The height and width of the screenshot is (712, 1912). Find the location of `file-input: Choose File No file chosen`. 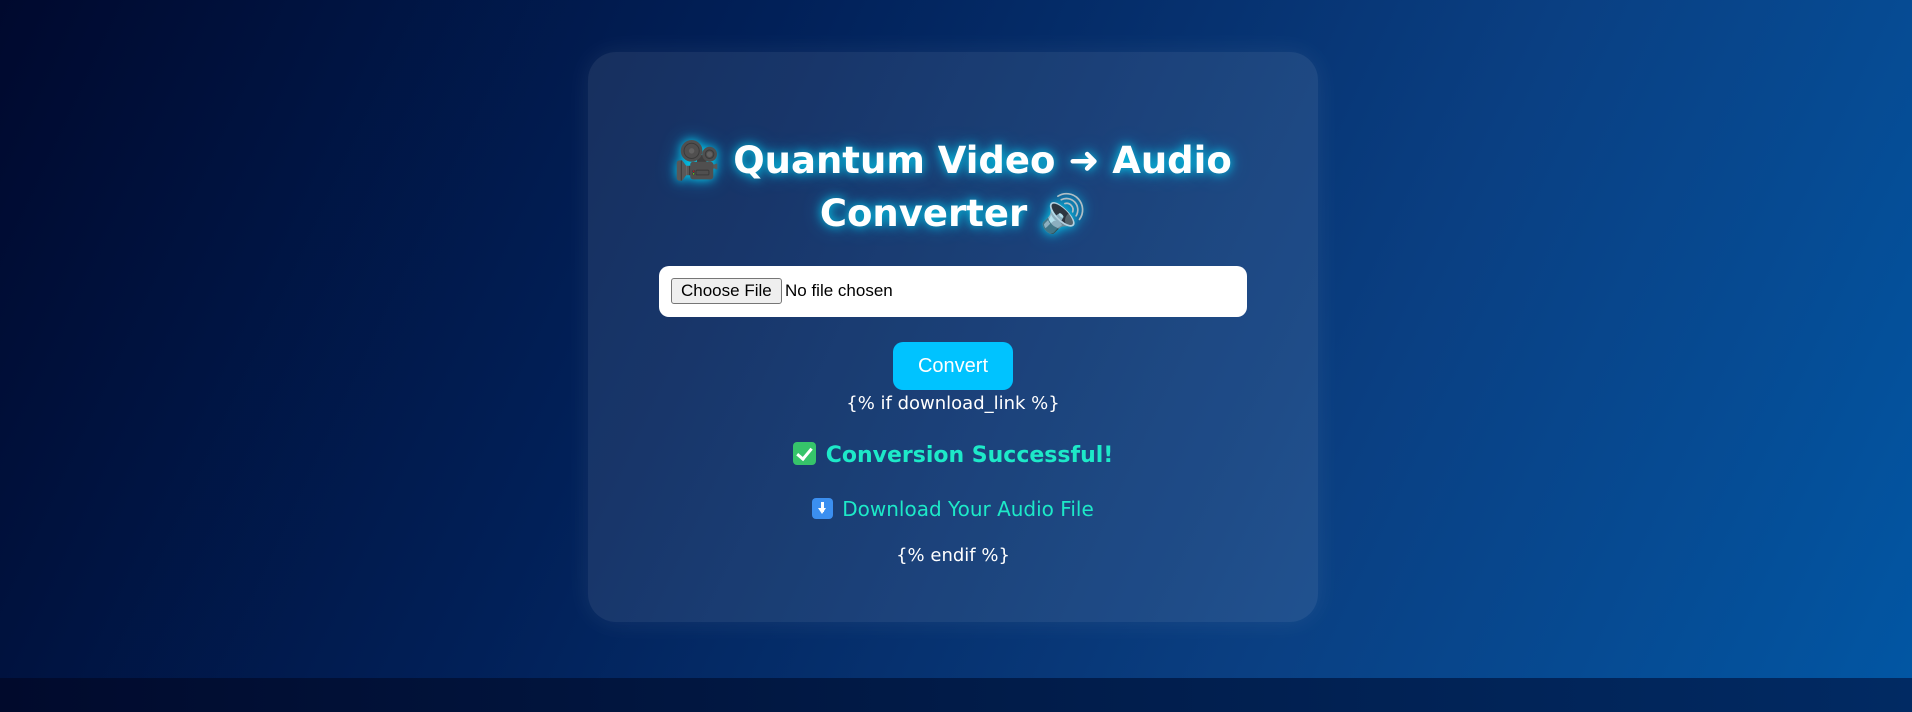

file-input: Choose File No file chosen is located at coordinates (953, 291).